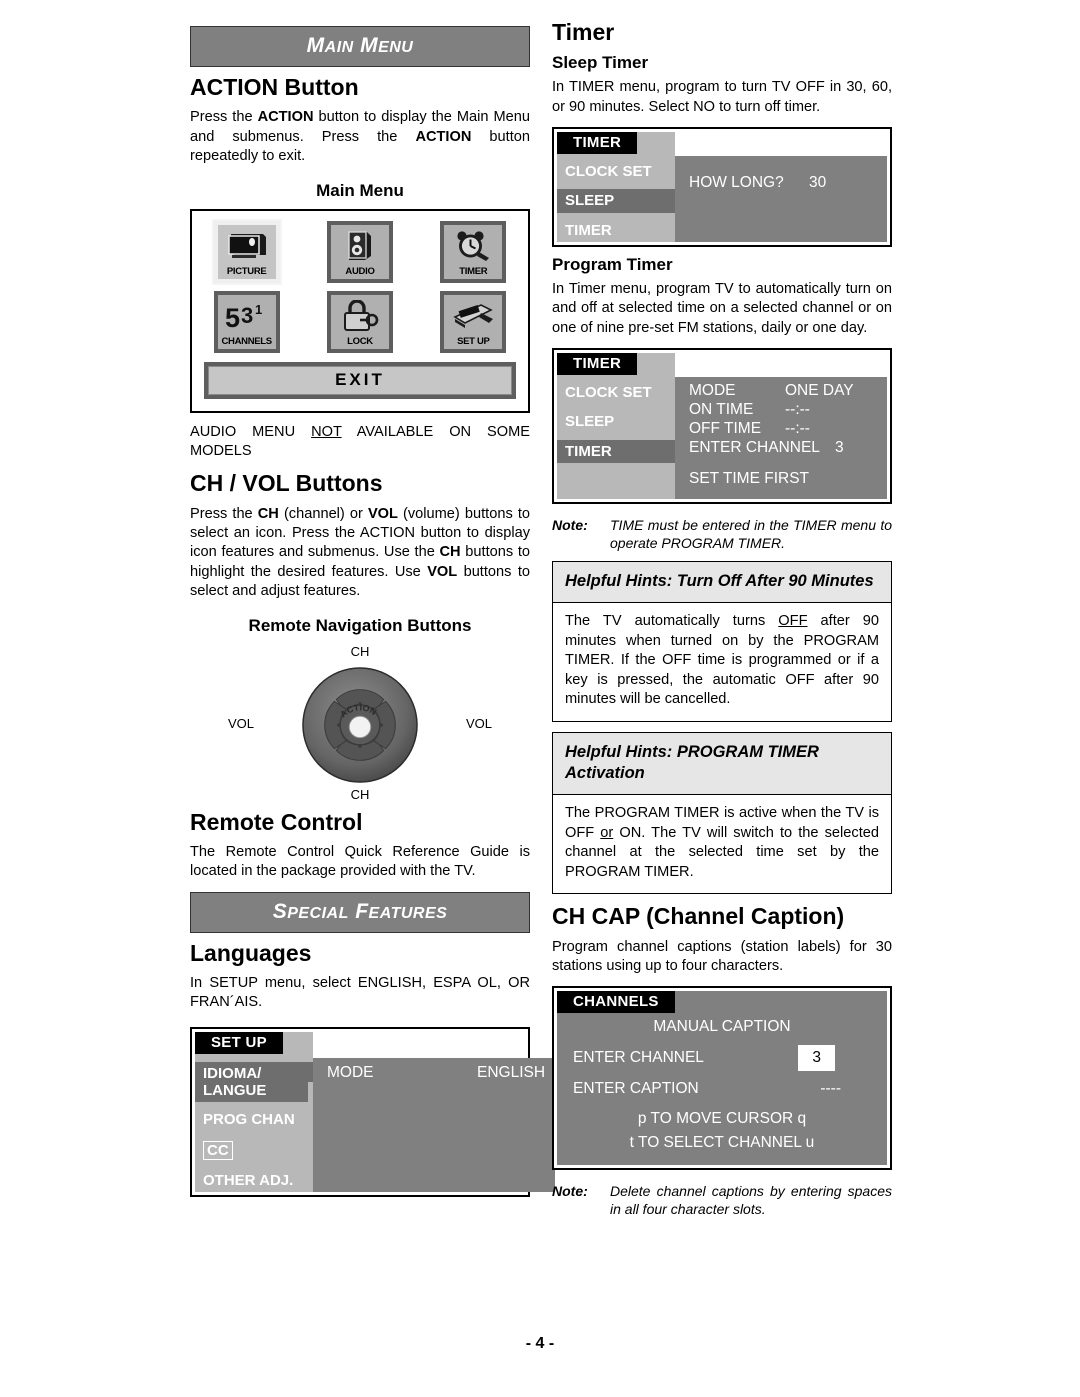 The image size is (1080, 1397). I want to click on remote-label-vol-right: VOL, so click(478, 723).